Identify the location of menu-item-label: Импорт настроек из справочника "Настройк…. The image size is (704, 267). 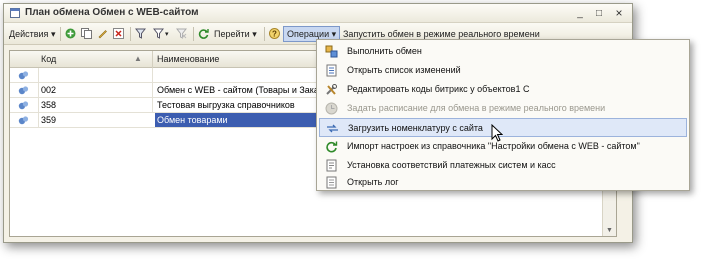
(493, 146).